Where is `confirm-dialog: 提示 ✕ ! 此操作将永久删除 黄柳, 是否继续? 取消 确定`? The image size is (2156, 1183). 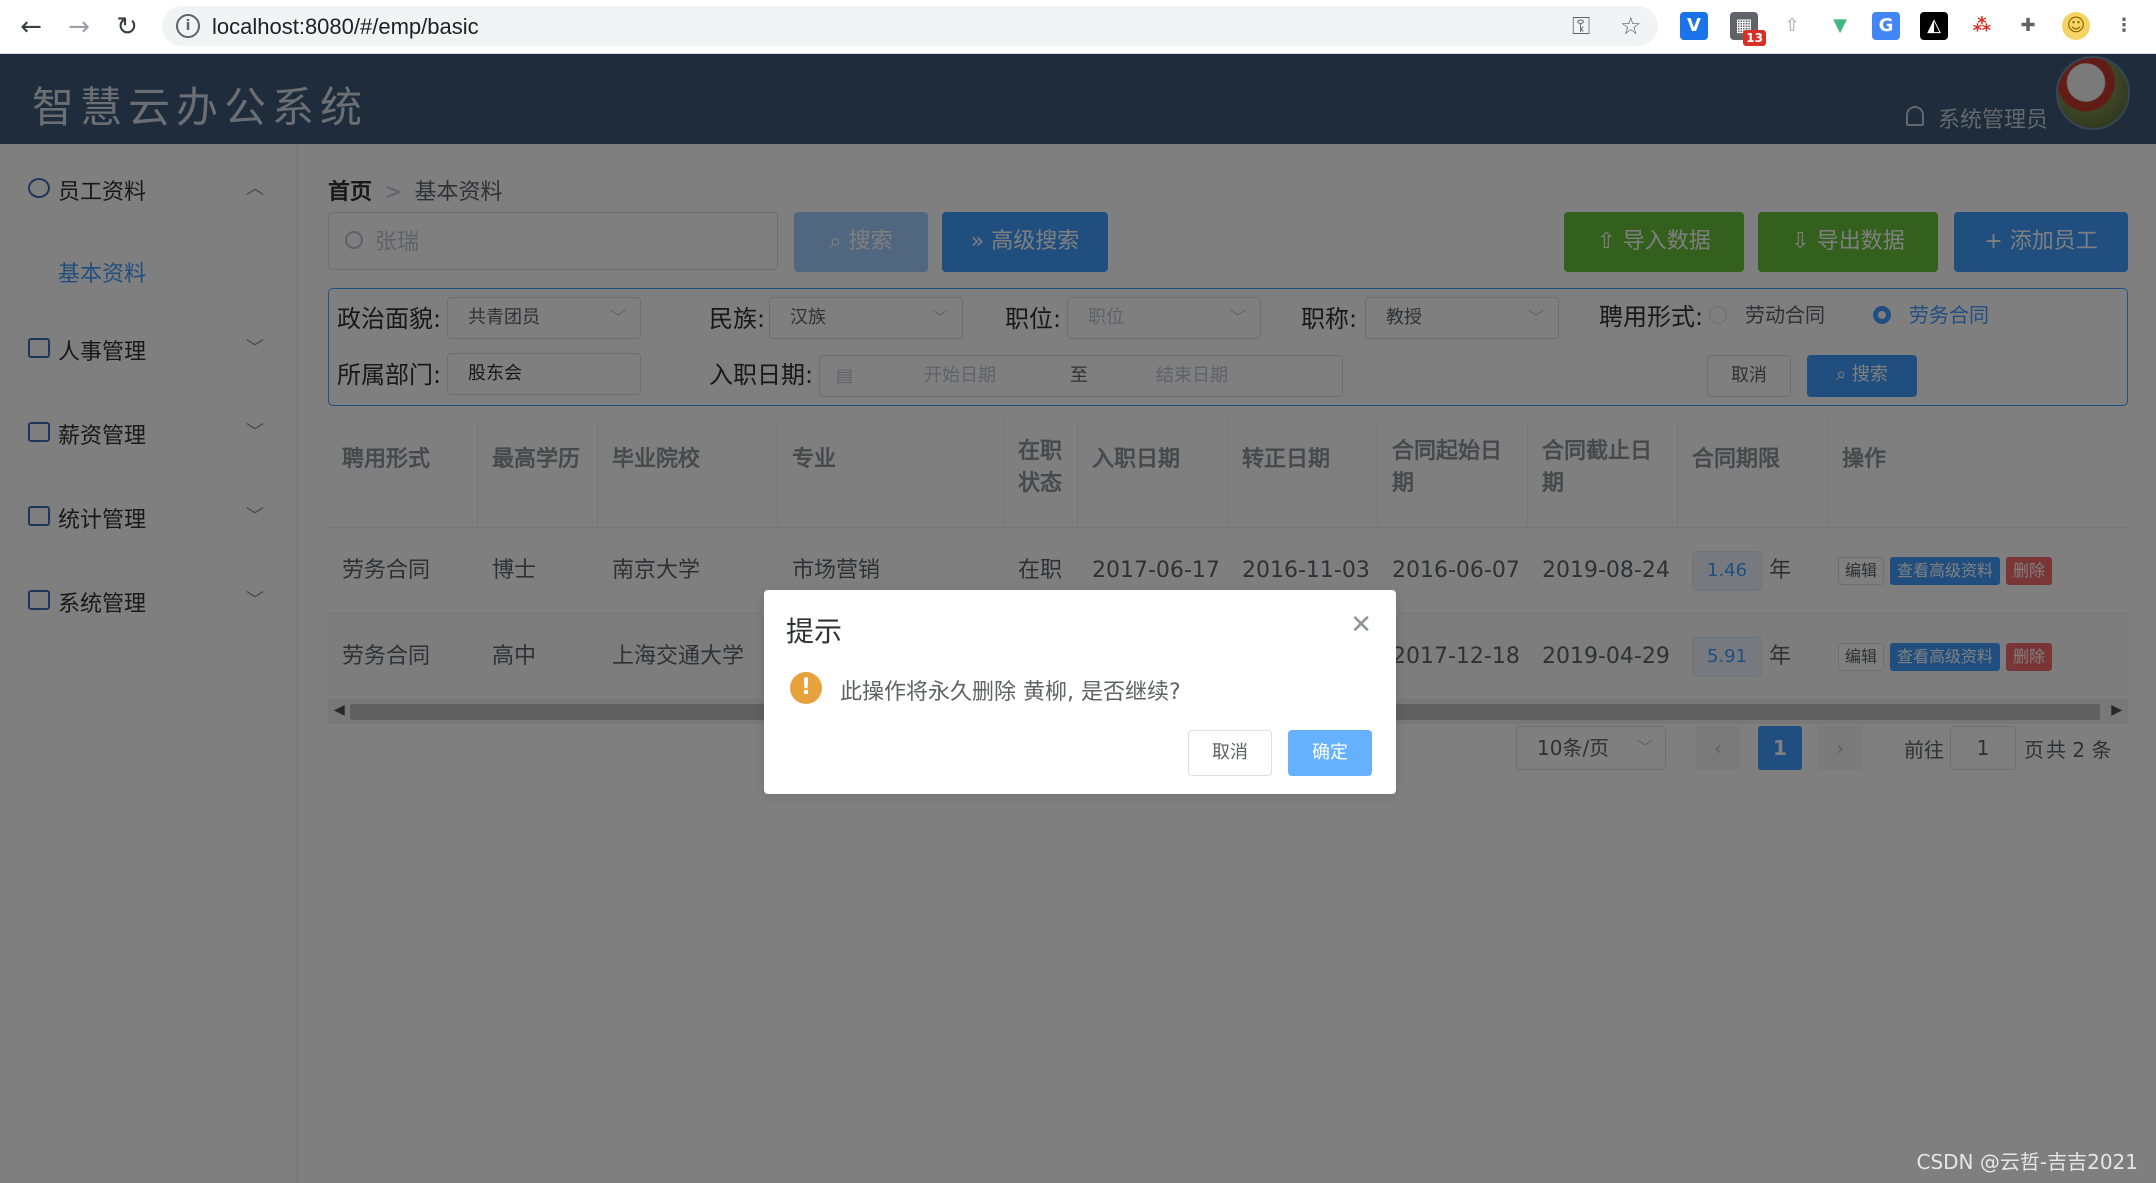 confirm-dialog: 提示 ✕ ! 此操作将永久删除 黄柳, 是否继续? 取消 确定 is located at coordinates (1080, 692).